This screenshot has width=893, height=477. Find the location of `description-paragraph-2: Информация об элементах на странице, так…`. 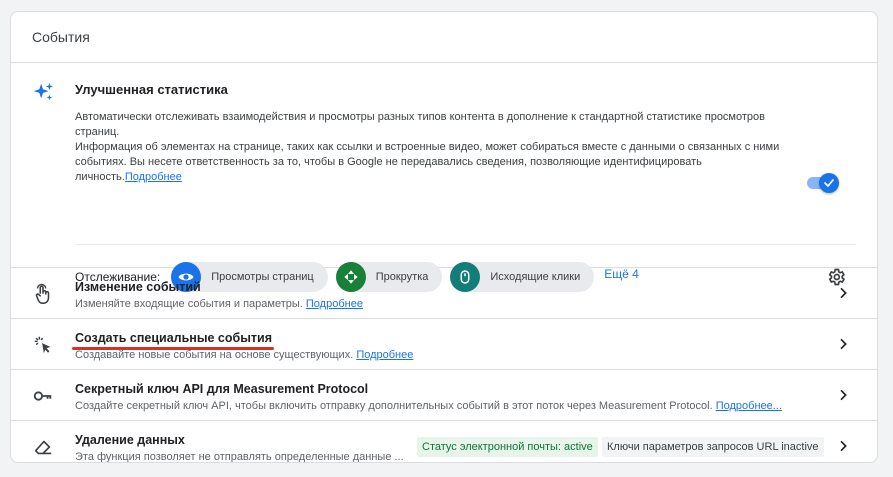

description-paragraph-2: Информация об элементах на странице, так… is located at coordinates (435, 162).